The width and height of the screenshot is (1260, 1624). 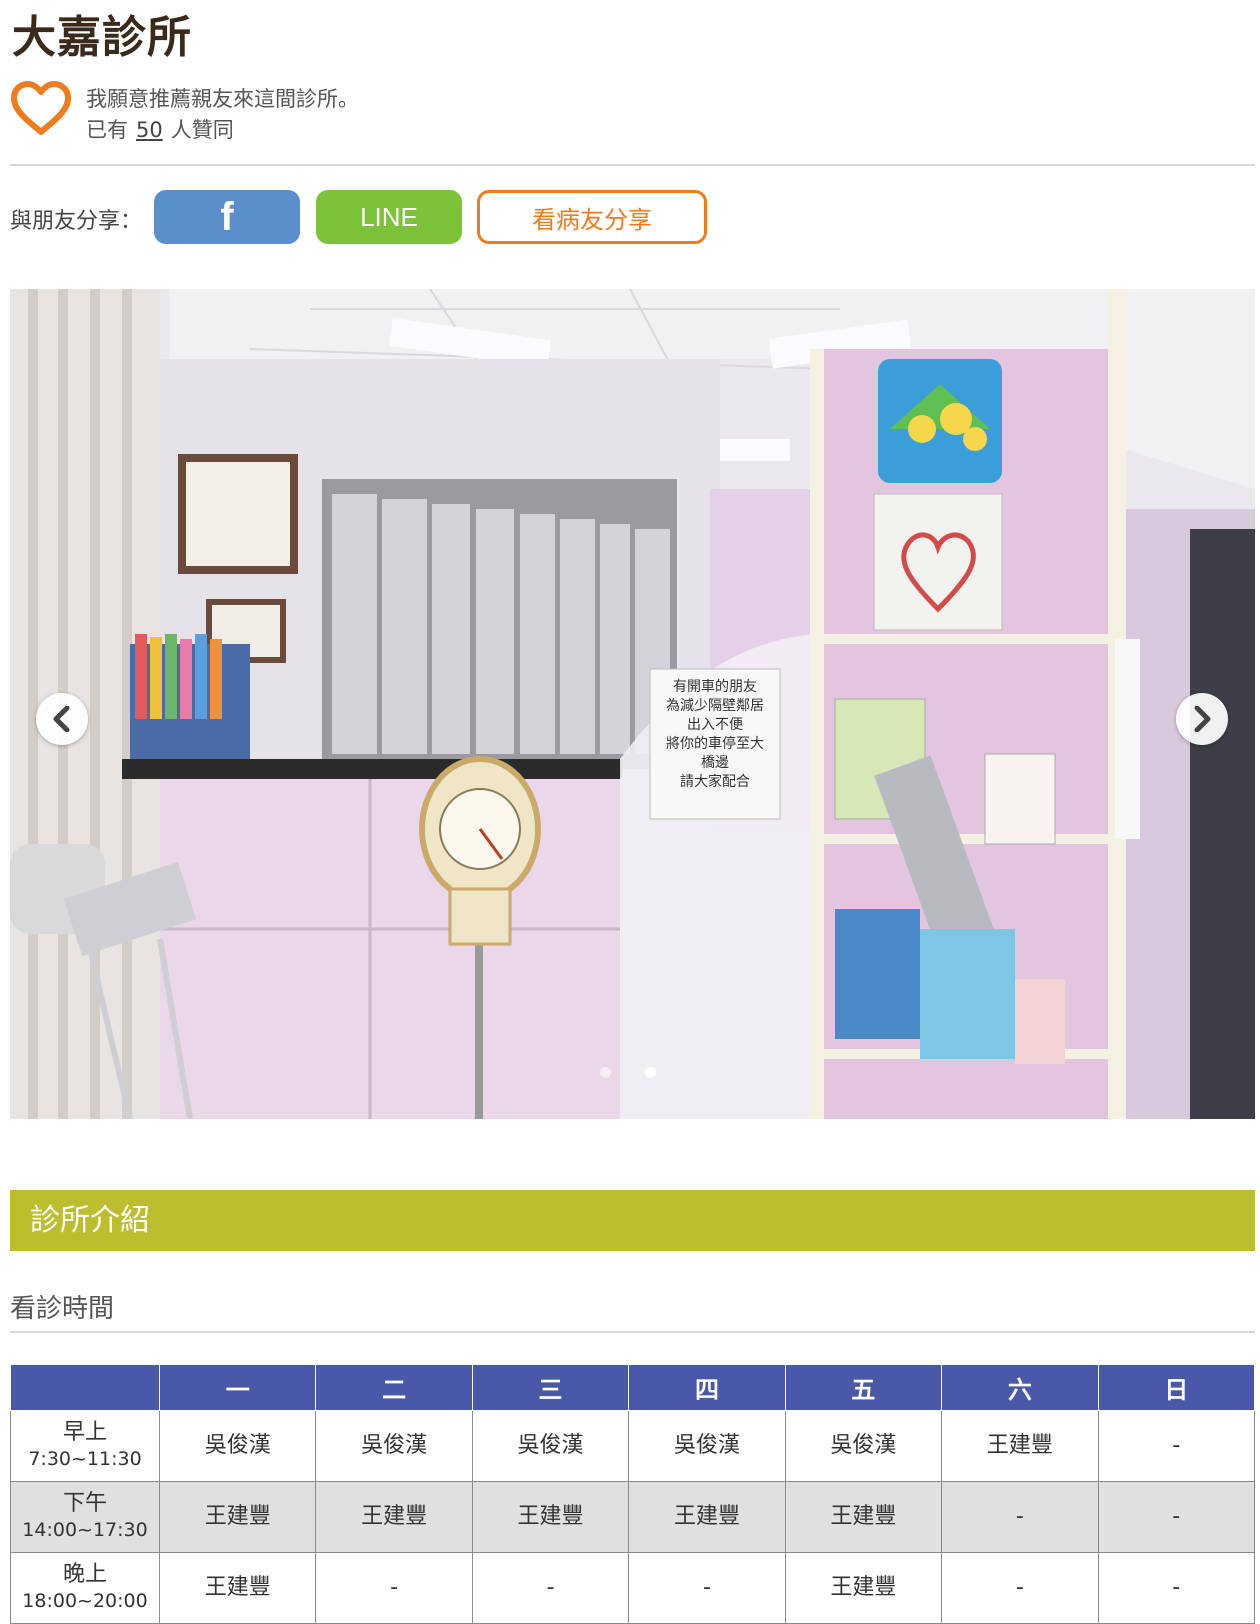 What do you see at coordinates (85, 1530) in the screenshot?
I see `slot-time: 14:00~17:30` at bounding box center [85, 1530].